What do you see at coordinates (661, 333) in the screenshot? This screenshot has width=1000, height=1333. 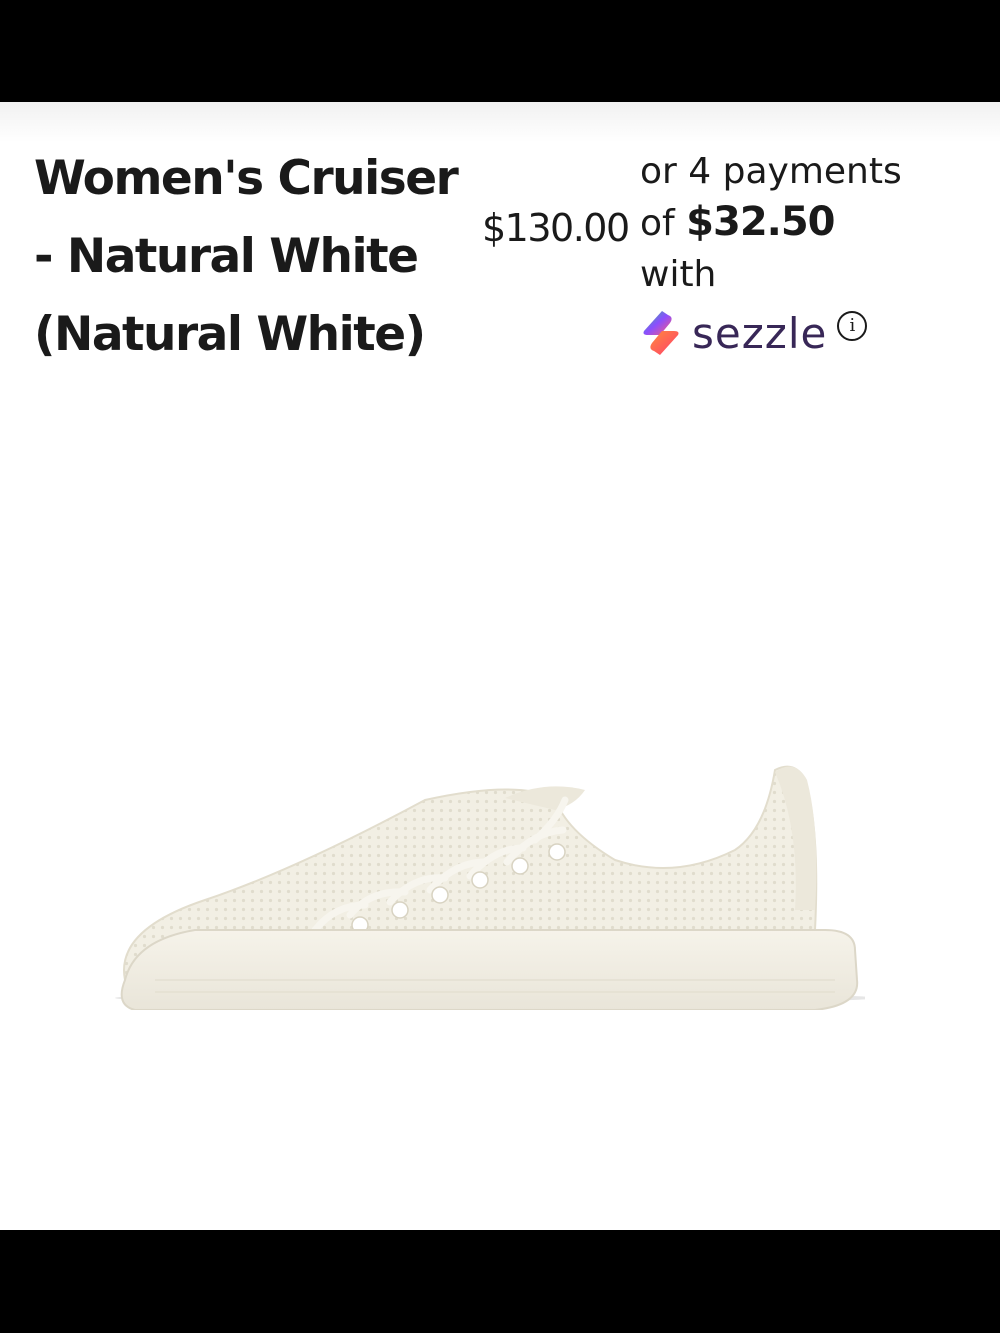 I see `sezzle-logo-icon` at bounding box center [661, 333].